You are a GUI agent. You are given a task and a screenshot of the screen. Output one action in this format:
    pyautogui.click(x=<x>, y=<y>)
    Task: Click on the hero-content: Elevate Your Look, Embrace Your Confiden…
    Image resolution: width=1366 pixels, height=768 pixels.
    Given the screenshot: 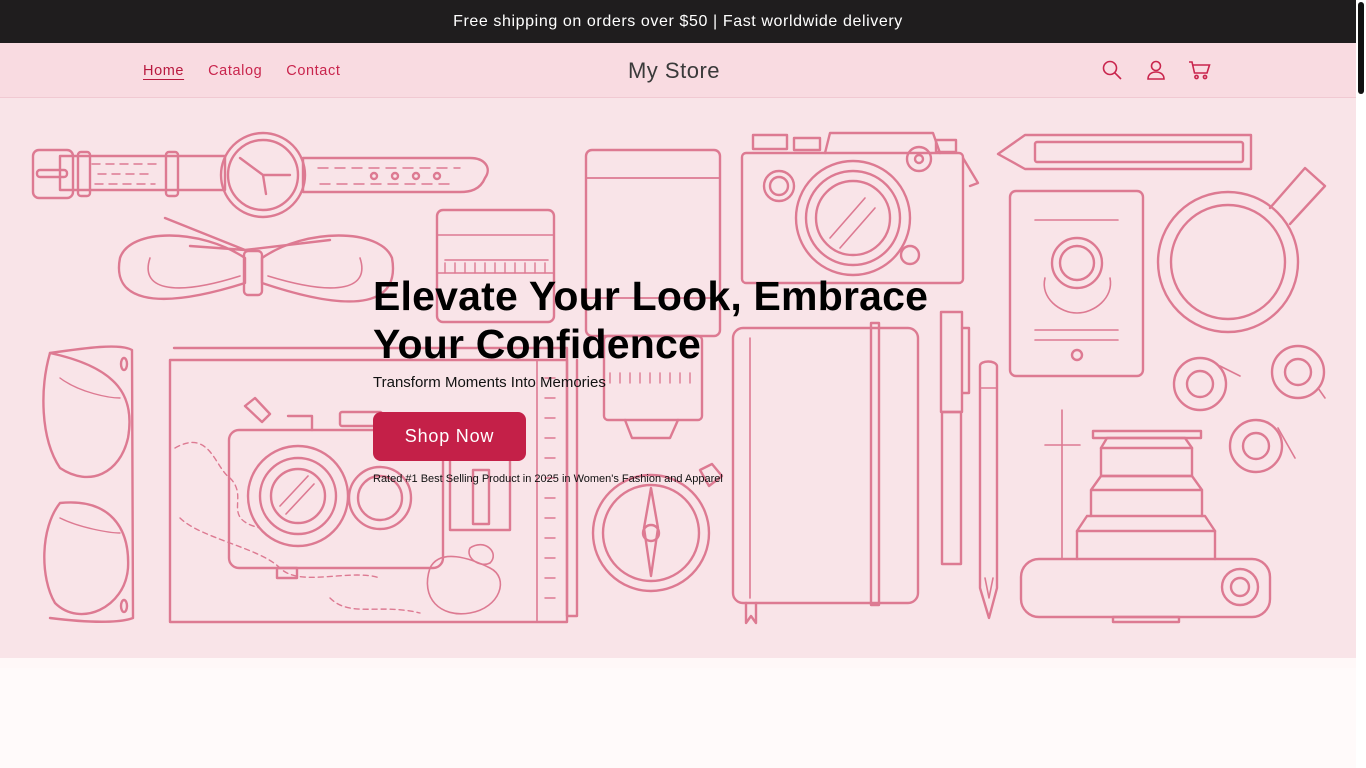 What is the action you would take?
    pyautogui.click(x=653, y=378)
    